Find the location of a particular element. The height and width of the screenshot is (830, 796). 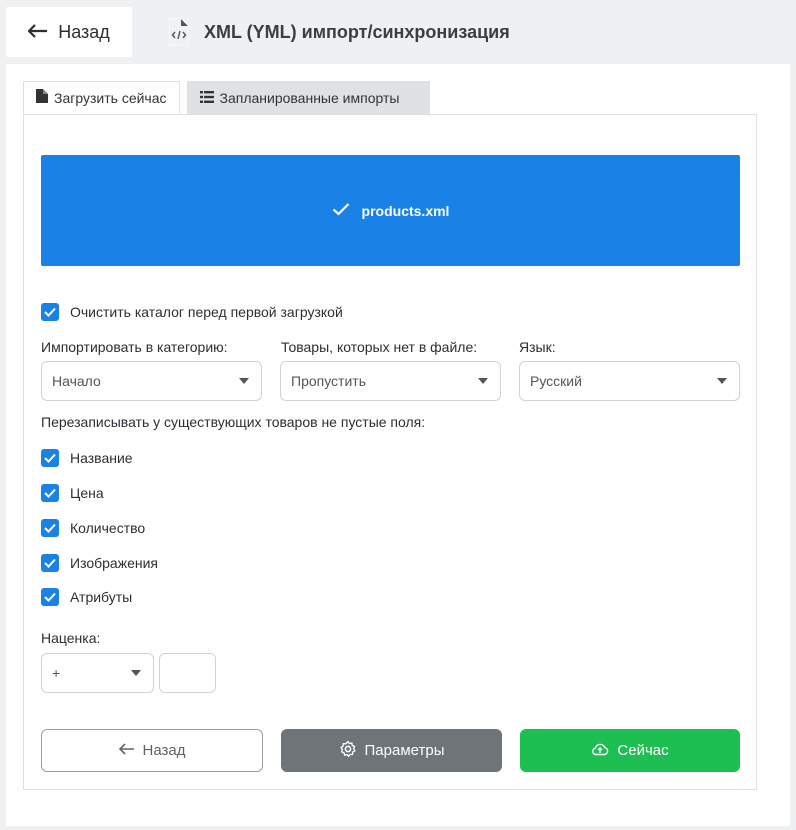

tab-upload-now: Загрузить сейчас is located at coordinates (101, 97).